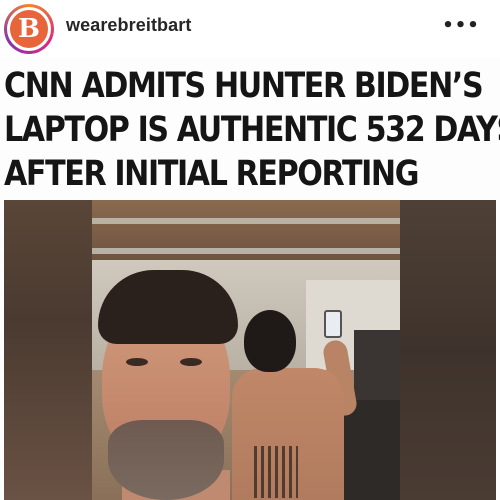 This screenshot has width=500, height=500. Describe the element at coordinates (48, 350) in the screenshot. I see `photo-blur-left` at that location.